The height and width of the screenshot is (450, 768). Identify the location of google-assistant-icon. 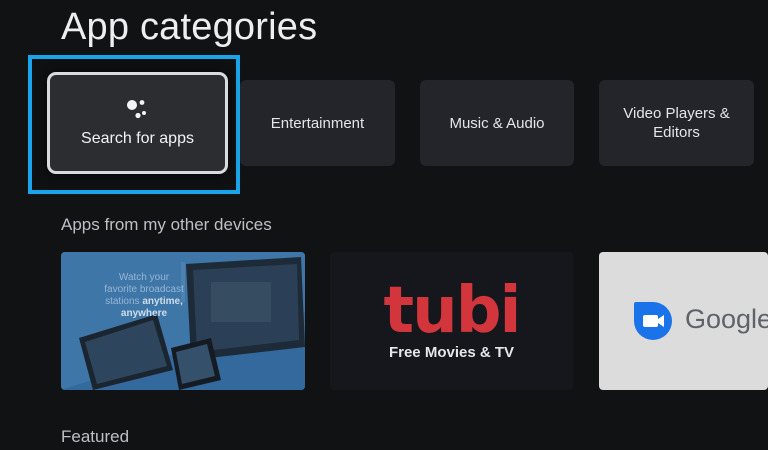
(136, 109).